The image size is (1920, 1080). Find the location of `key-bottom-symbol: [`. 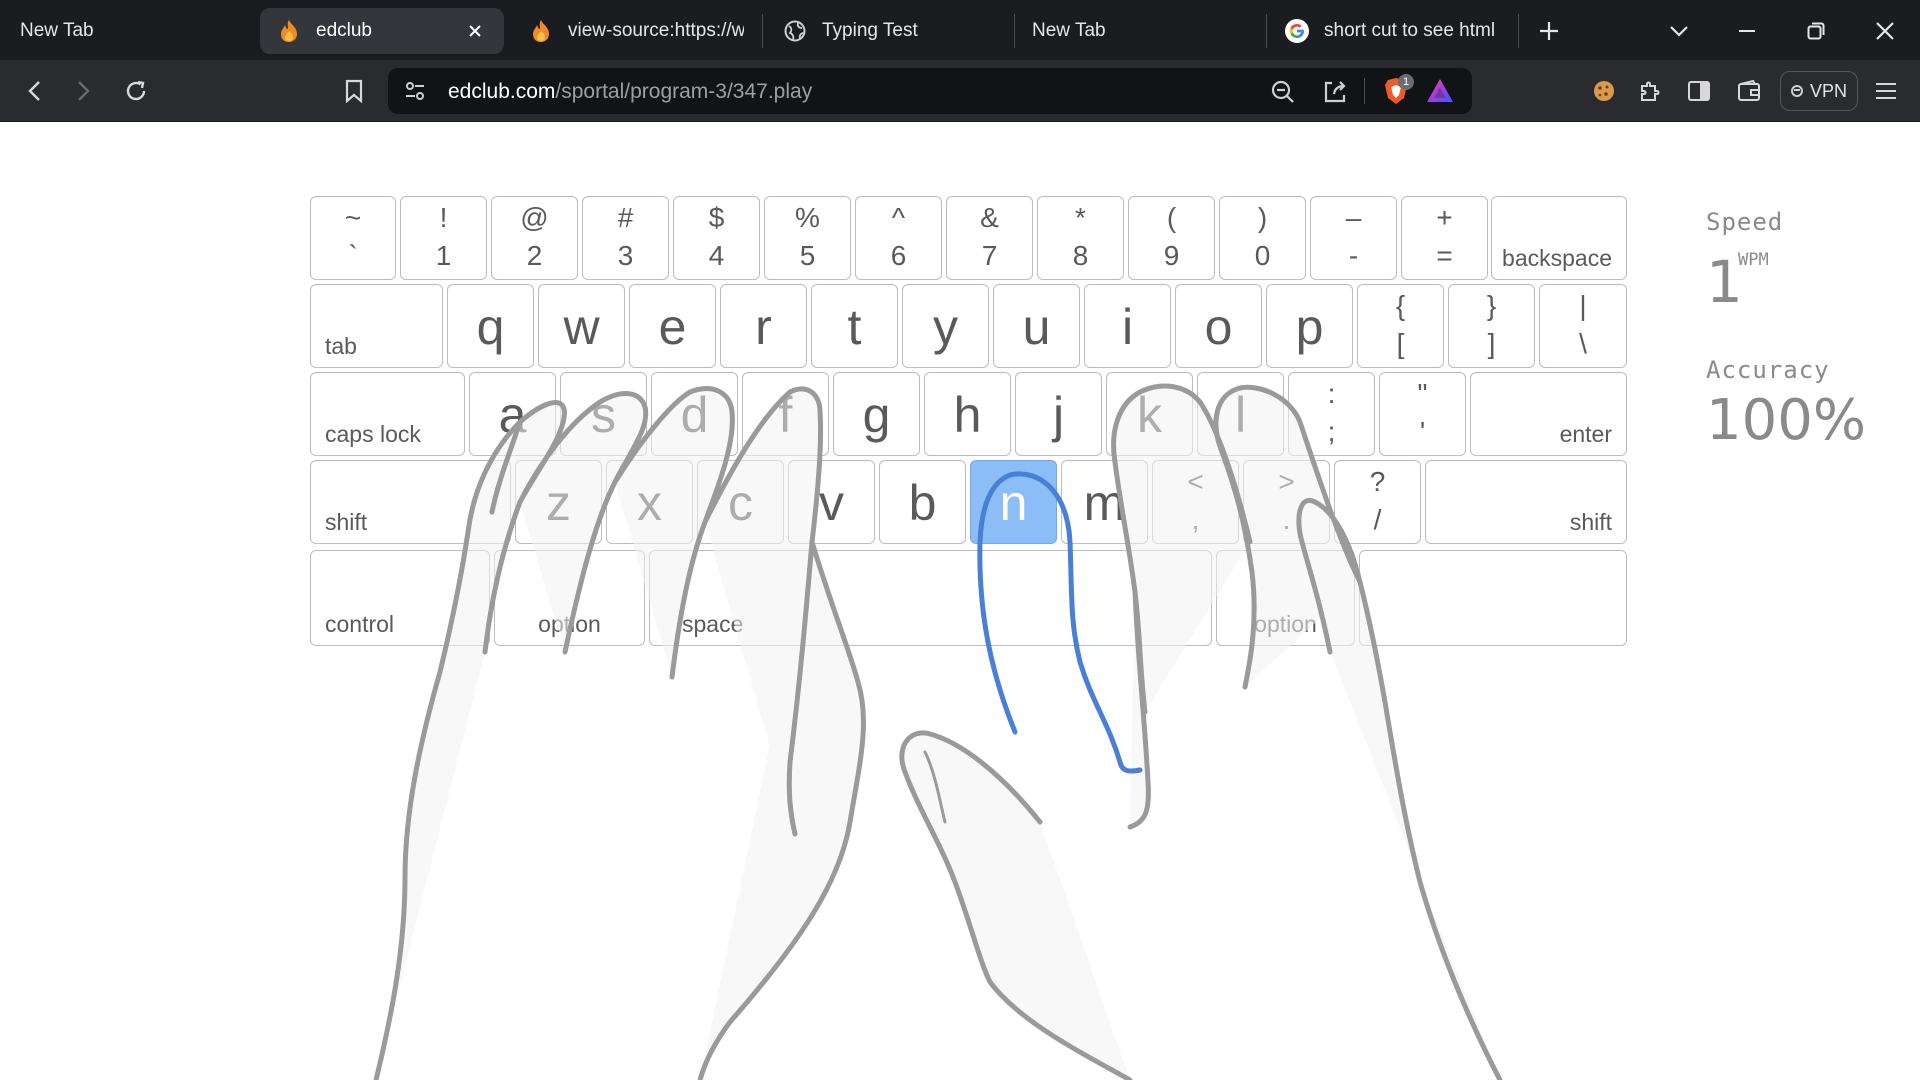

key-bottom-symbol: [ is located at coordinates (1400, 343).